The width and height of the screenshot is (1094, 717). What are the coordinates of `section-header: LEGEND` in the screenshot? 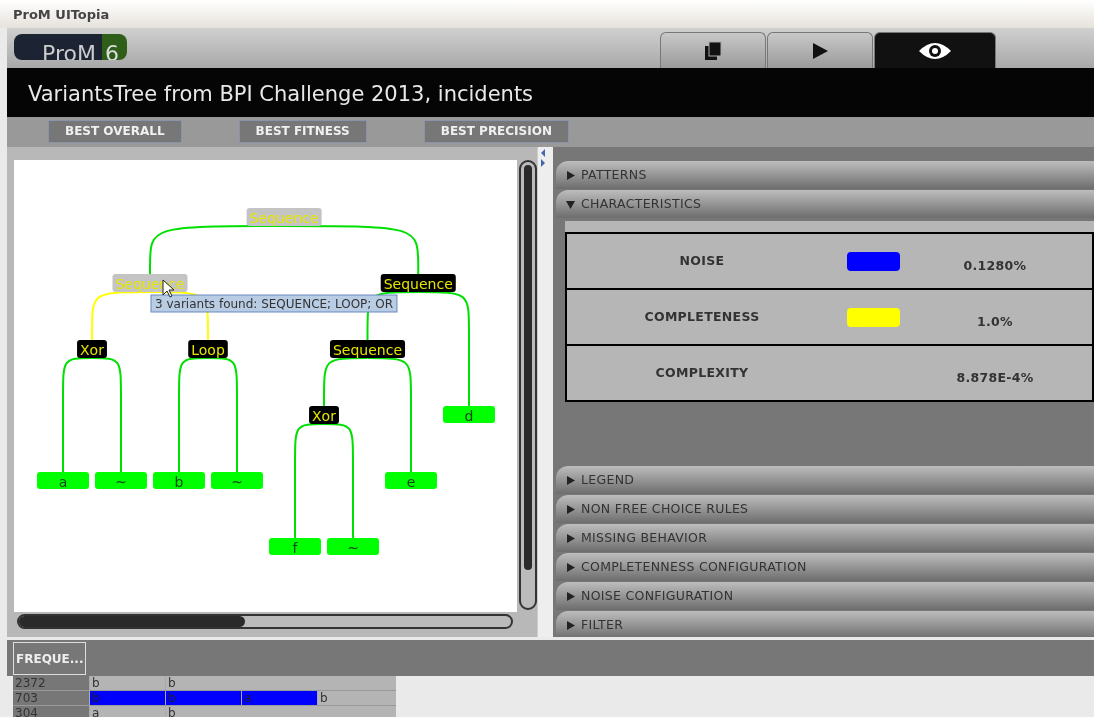 It's located at (825, 480).